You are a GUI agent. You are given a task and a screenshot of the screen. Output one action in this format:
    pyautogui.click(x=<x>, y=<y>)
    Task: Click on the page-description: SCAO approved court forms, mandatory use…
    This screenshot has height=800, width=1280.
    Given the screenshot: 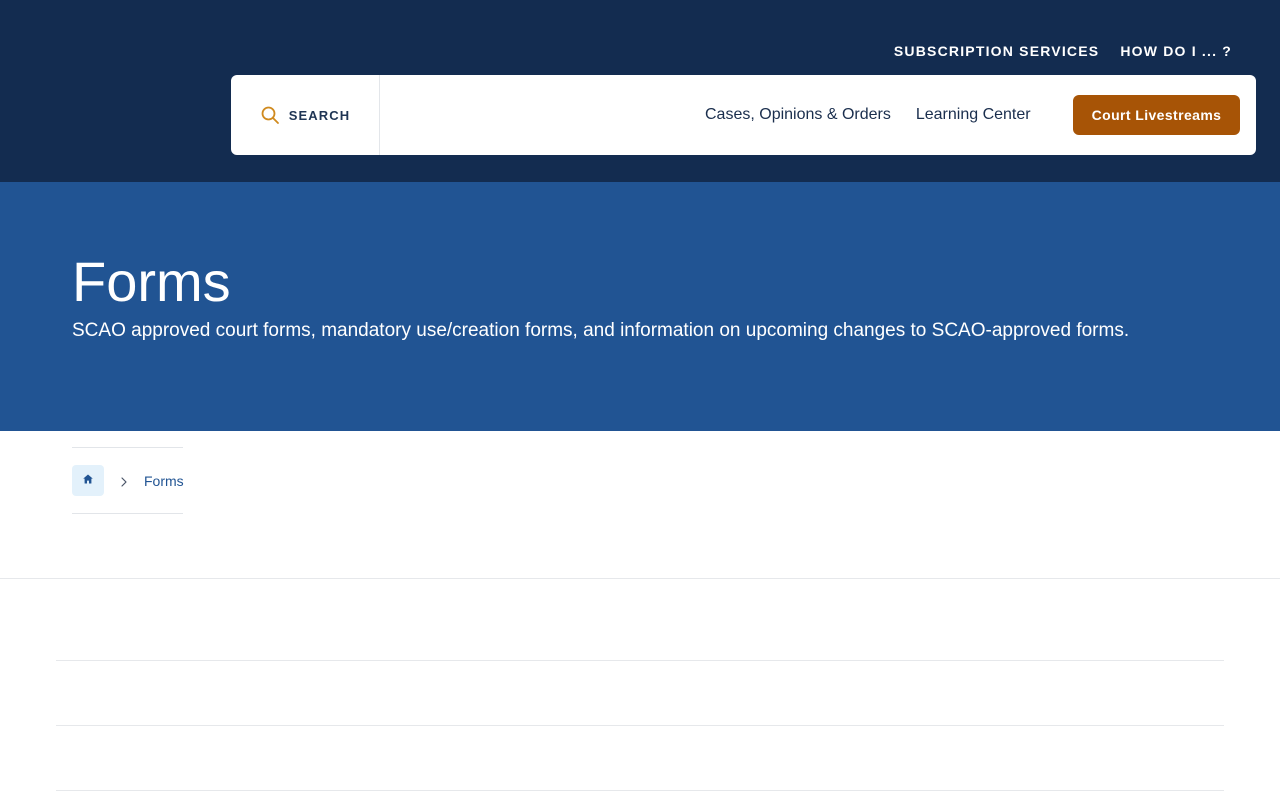 What is the action you would take?
    pyautogui.click(x=601, y=330)
    